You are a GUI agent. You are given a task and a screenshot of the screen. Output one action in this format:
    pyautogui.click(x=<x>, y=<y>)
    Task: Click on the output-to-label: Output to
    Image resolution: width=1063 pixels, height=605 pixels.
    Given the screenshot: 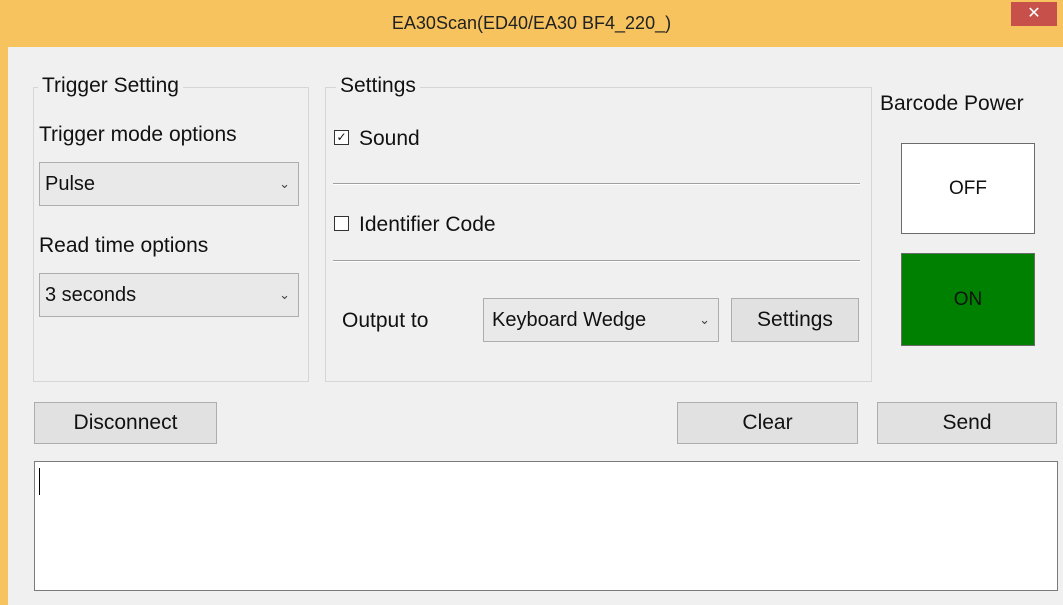 What is the action you would take?
    pyautogui.click(x=385, y=320)
    